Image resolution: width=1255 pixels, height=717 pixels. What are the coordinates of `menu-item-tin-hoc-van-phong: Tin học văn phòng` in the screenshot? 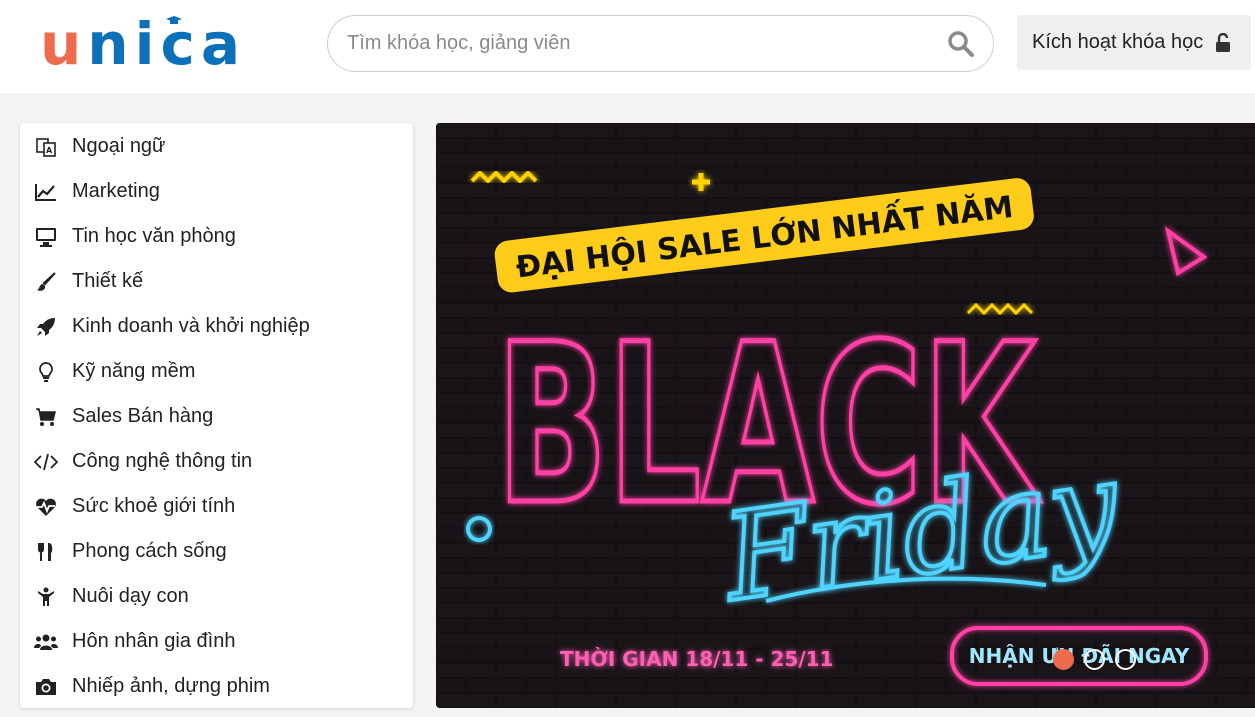 It's located at (216, 236).